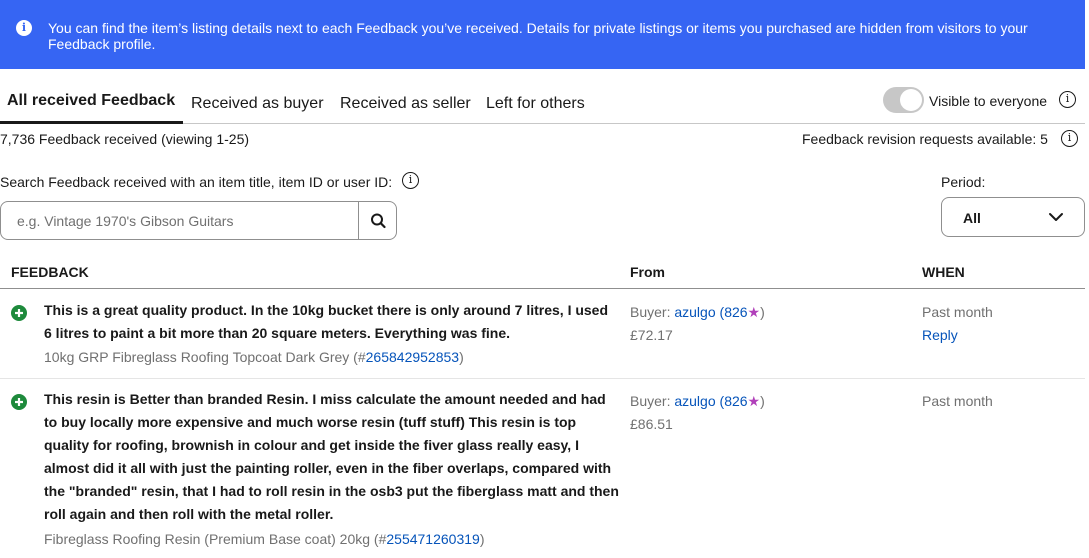  Describe the element at coordinates (542, 378) in the screenshot. I see `row-divider` at that location.